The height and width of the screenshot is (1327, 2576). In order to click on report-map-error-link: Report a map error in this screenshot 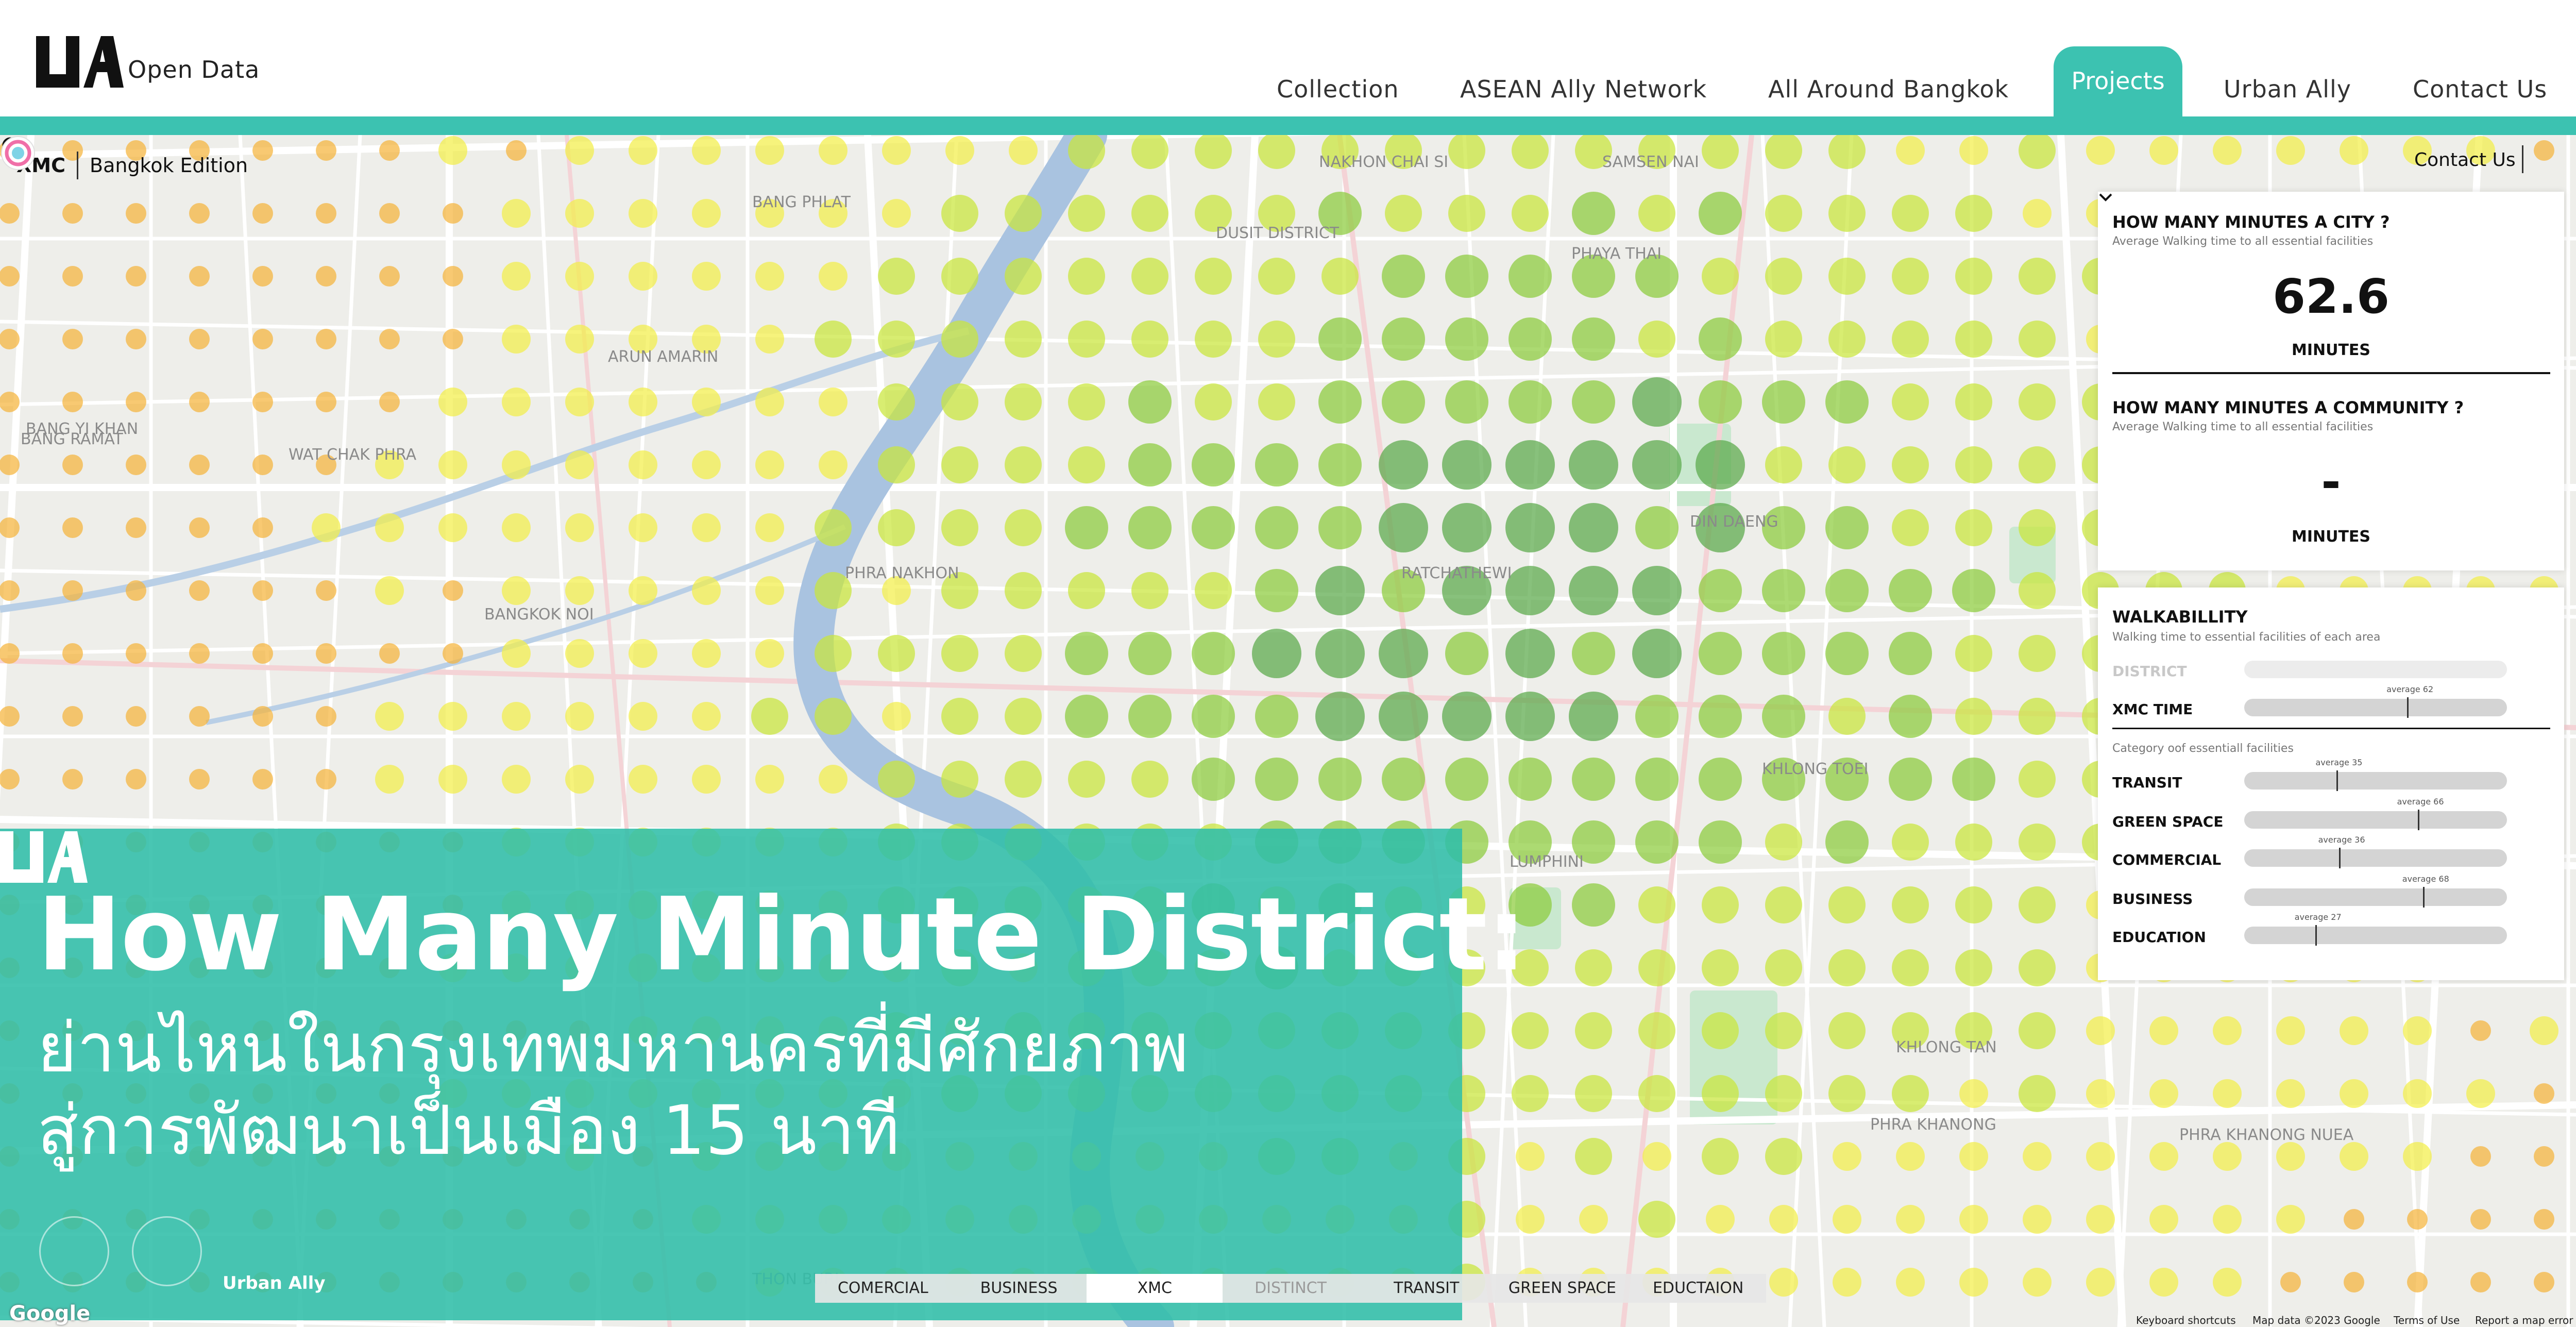, I will do `click(2524, 1320)`.